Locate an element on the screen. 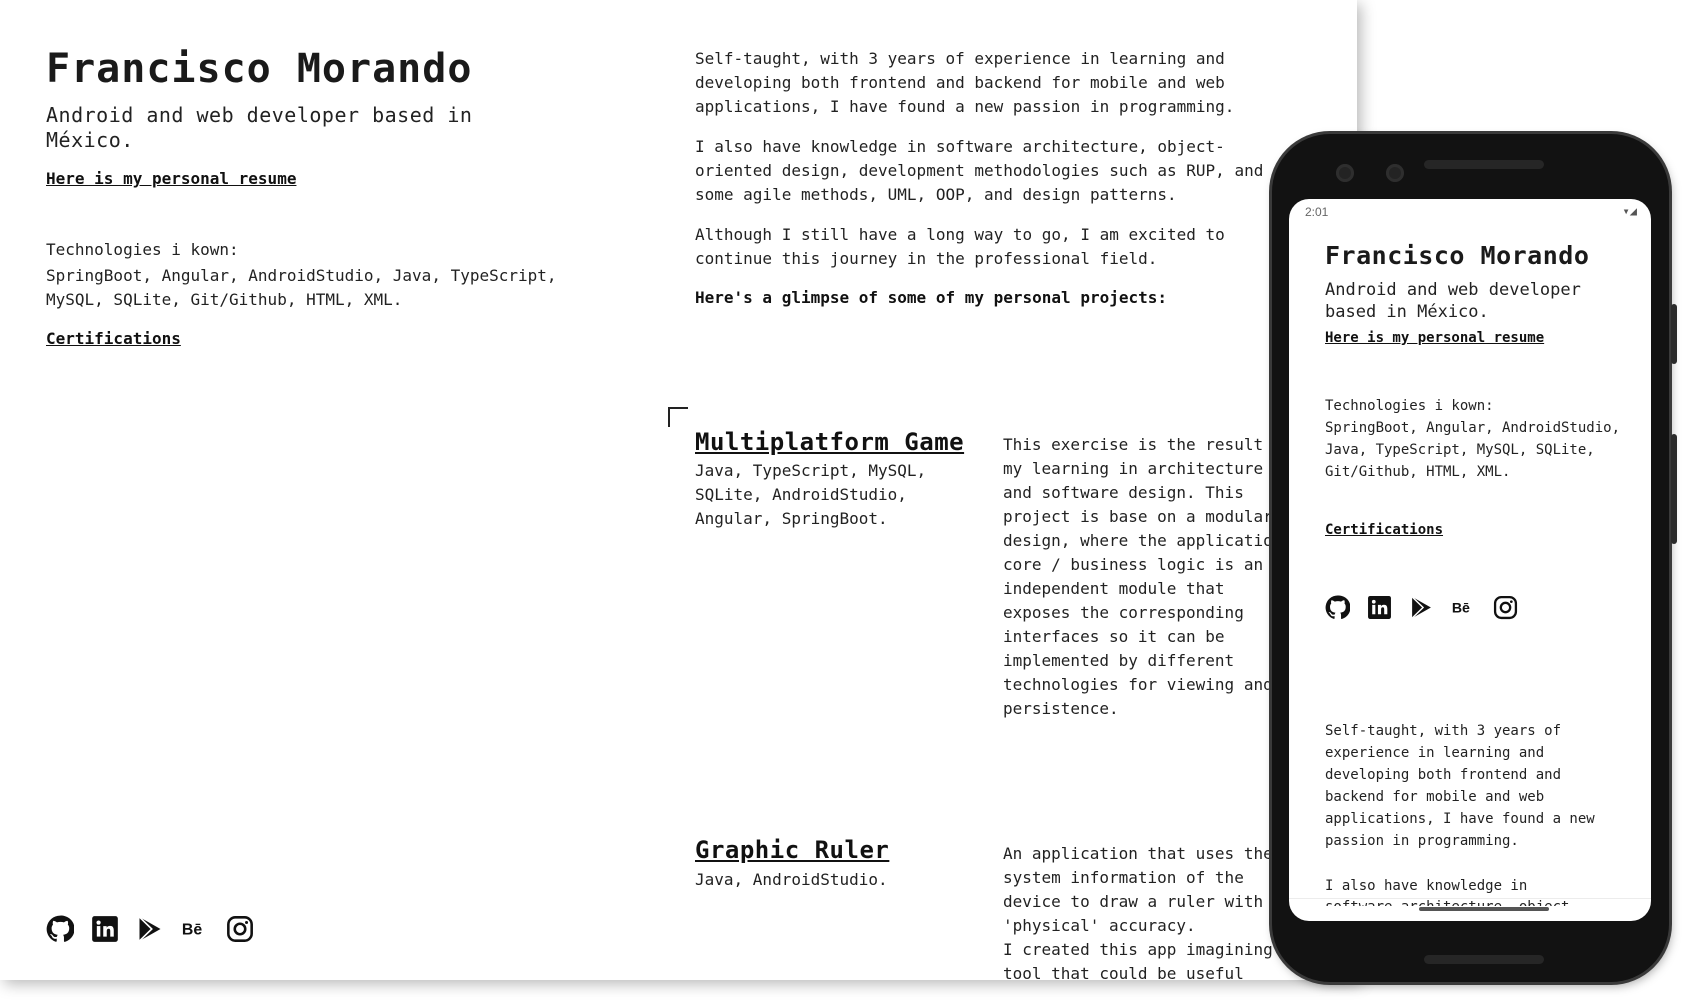 The width and height of the screenshot is (1689, 1000). phone-camera-right is located at coordinates (1395, 173).